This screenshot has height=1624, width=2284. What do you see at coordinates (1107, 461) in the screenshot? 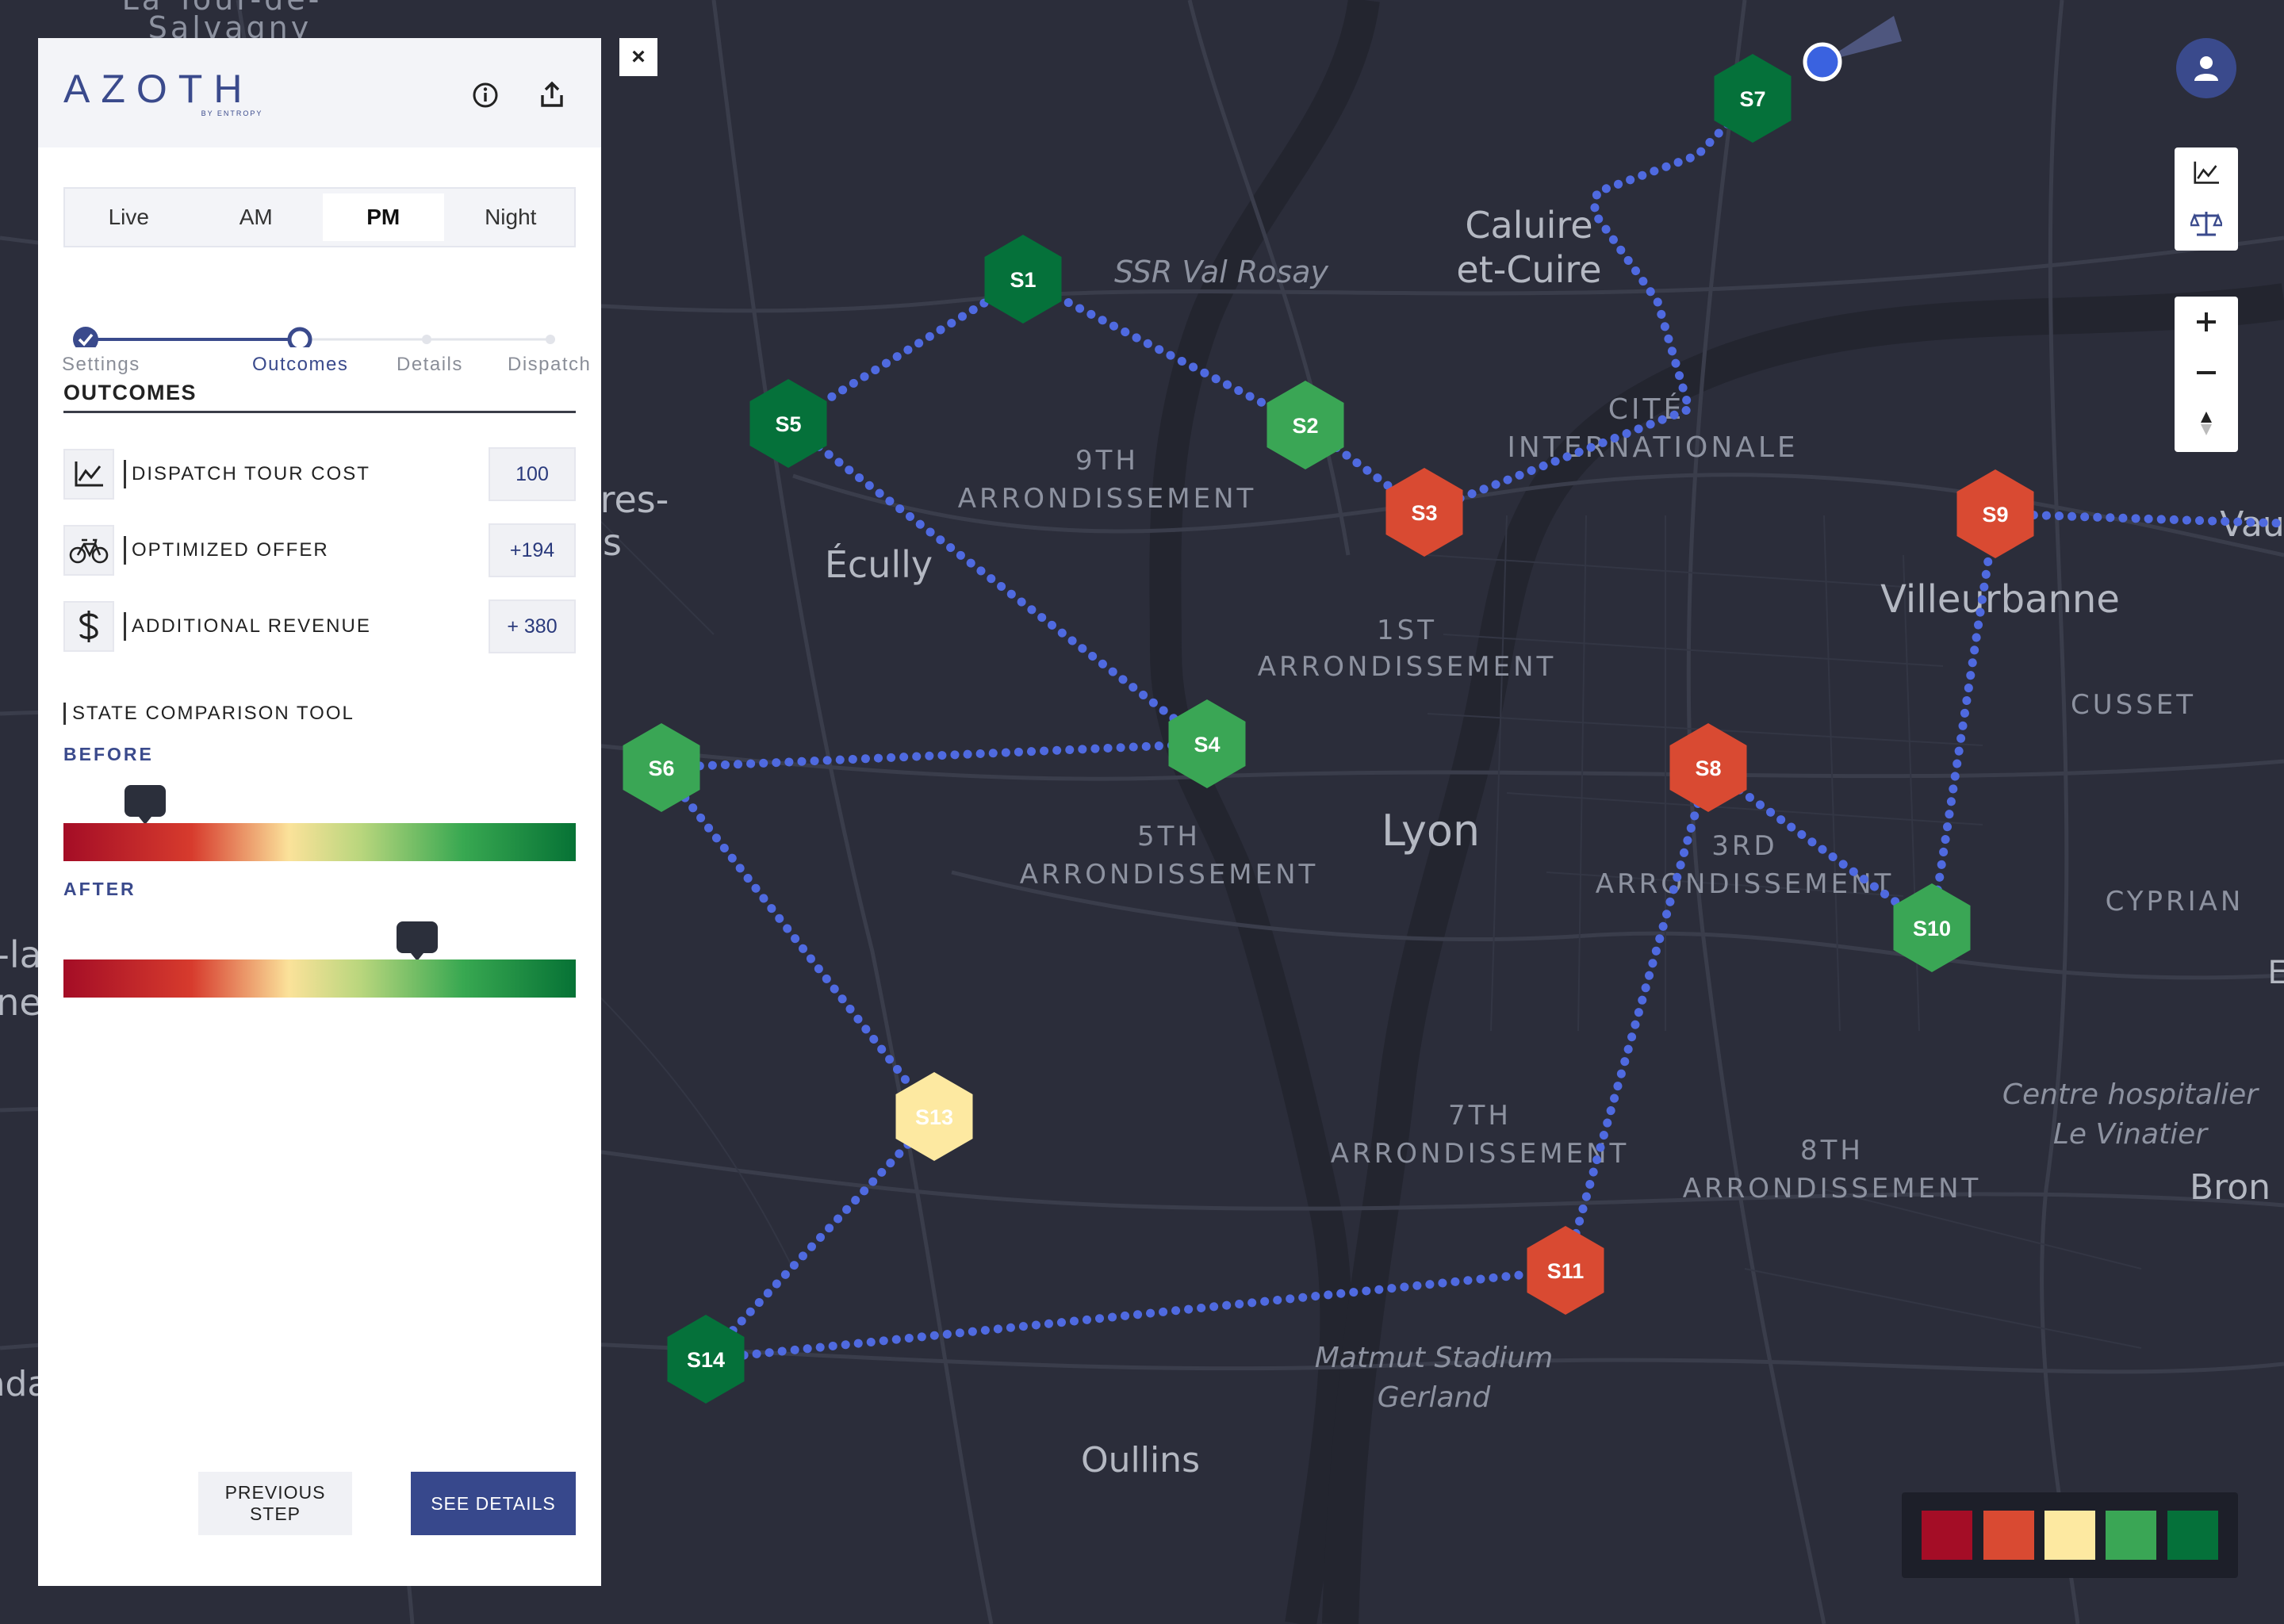
I see `map-place-label: 9TH` at bounding box center [1107, 461].